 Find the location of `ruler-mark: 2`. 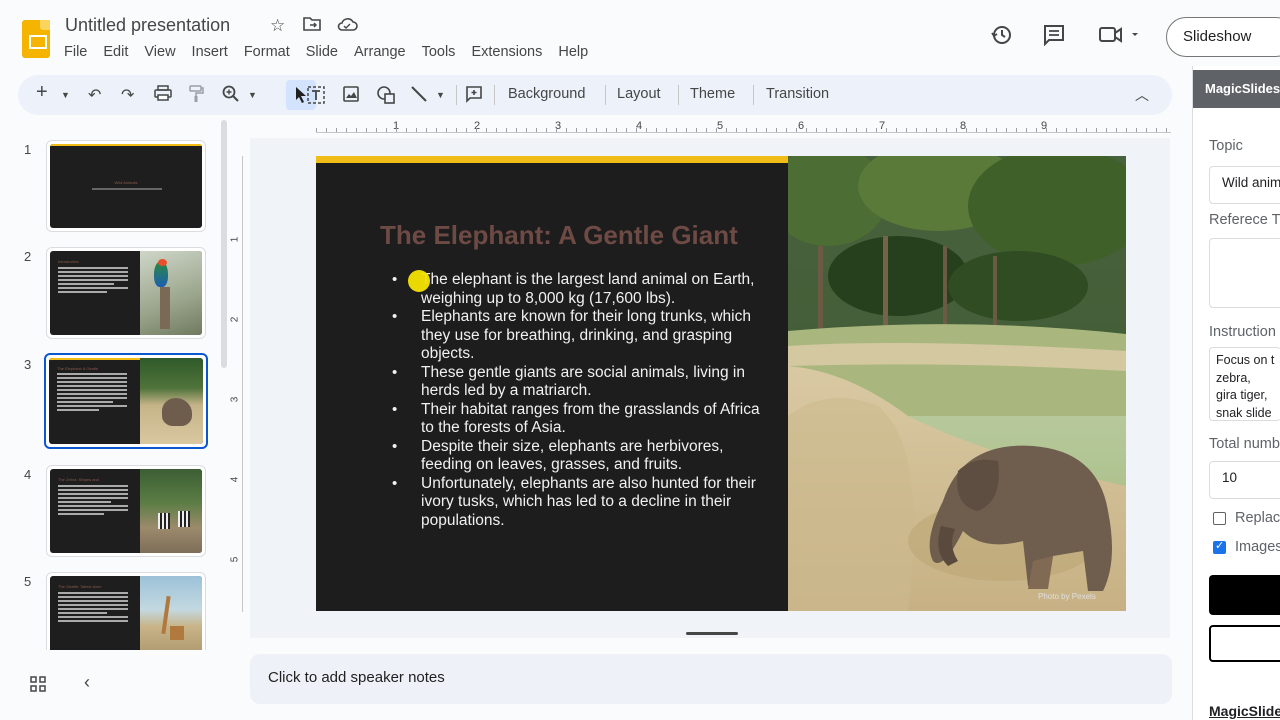

ruler-mark: 2 is located at coordinates (235, 319).